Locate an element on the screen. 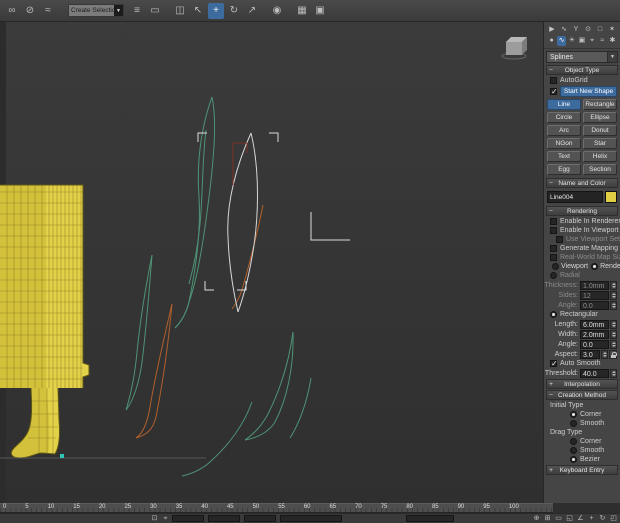 The width and height of the screenshot is (620, 523). active-line-spline is located at coordinates (242, 222).